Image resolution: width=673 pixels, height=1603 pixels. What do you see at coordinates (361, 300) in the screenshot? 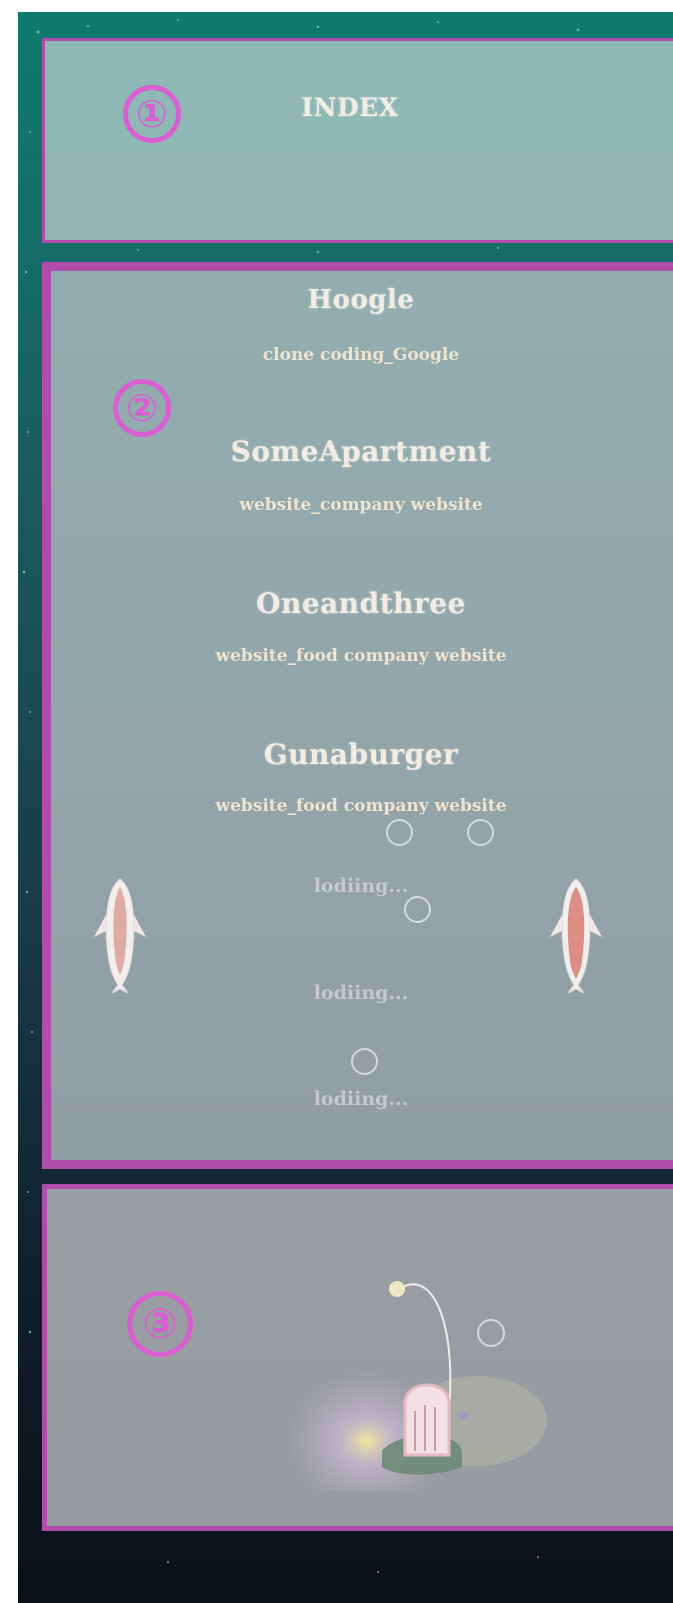
I see `project-title: Hoogle` at bounding box center [361, 300].